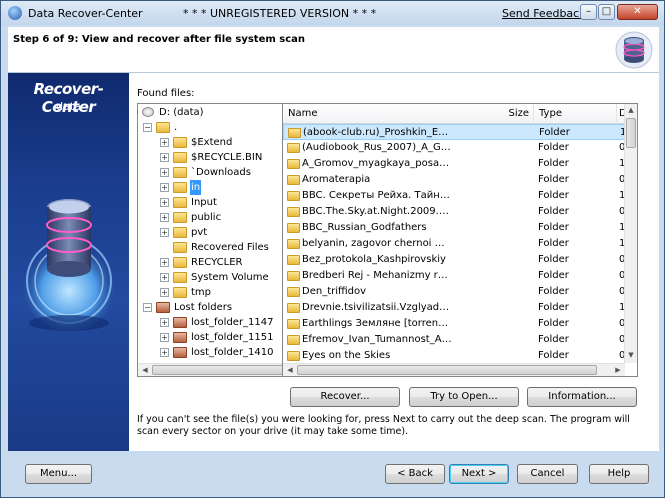 The image size is (665, 498). Describe the element at coordinates (588, 12) in the screenshot. I see `minimize-button: –` at that location.